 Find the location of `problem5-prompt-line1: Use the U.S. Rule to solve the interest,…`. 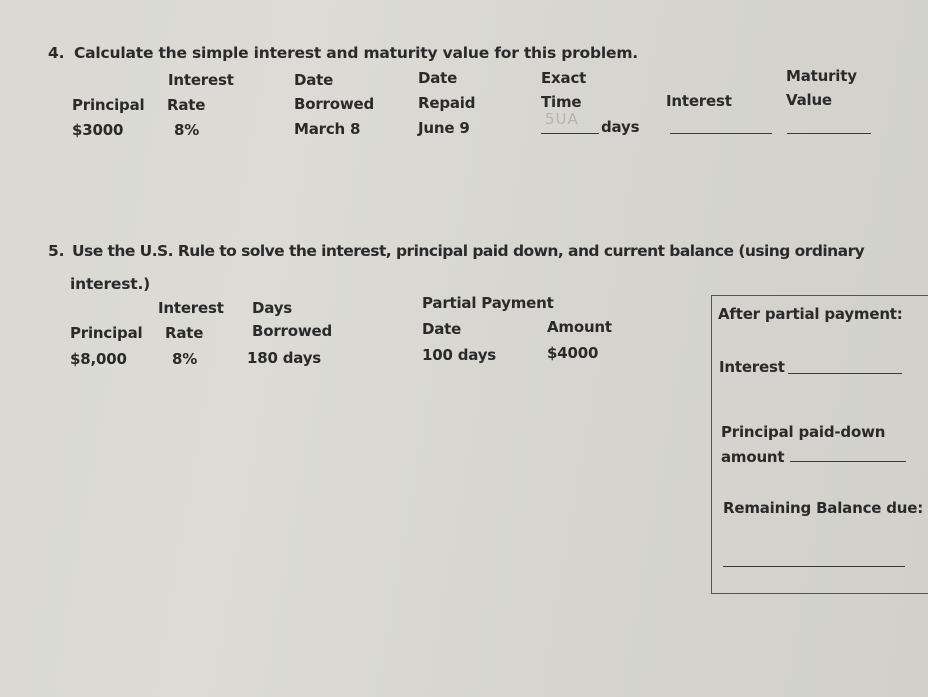

problem5-prompt-line1: Use the U.S. Rule to solve the interest,… is located at coordinates (468, 251).